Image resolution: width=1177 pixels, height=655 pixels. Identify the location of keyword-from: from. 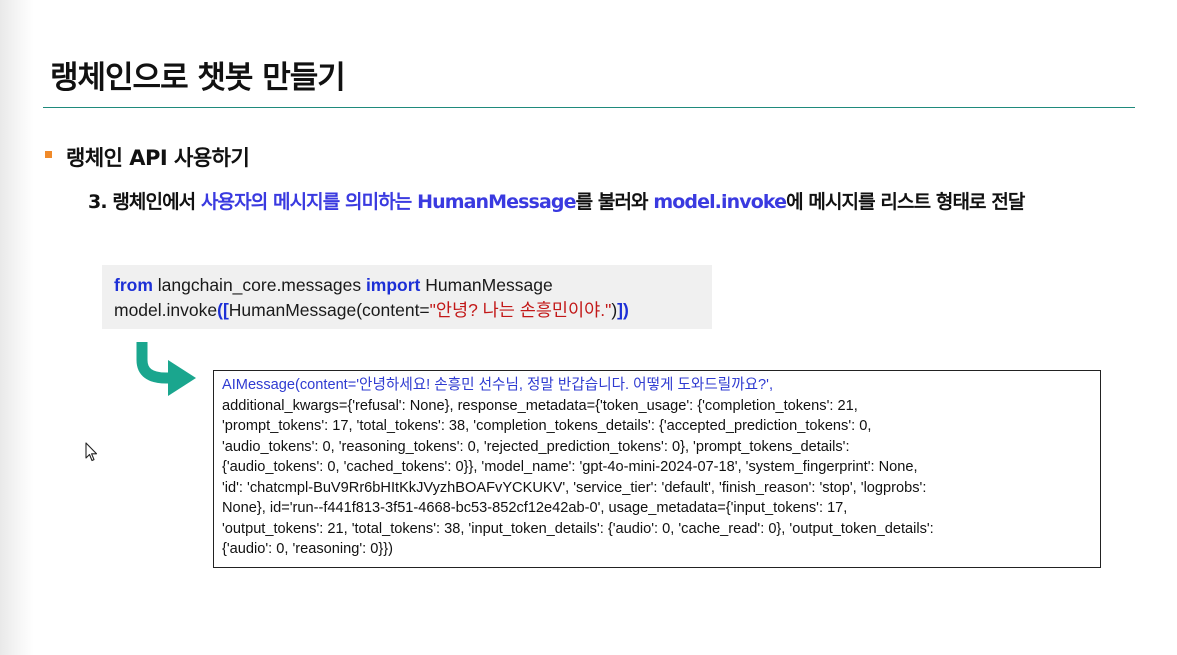
(133, 285).